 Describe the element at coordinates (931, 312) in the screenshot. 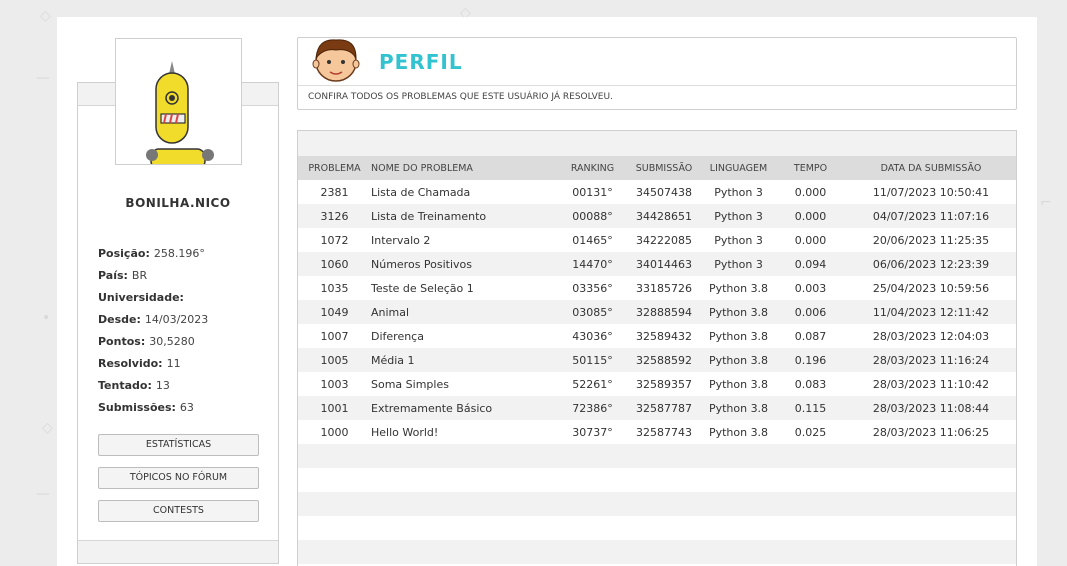

I see `cell-submission-date: 11/04/2023 12:11:42` at that location.